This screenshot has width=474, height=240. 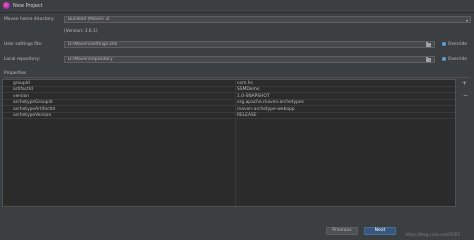 What do you see at coordinates (15, 73) in the screenshot?
I see `properties-heading: Properties` at bounding box center [15, 73].